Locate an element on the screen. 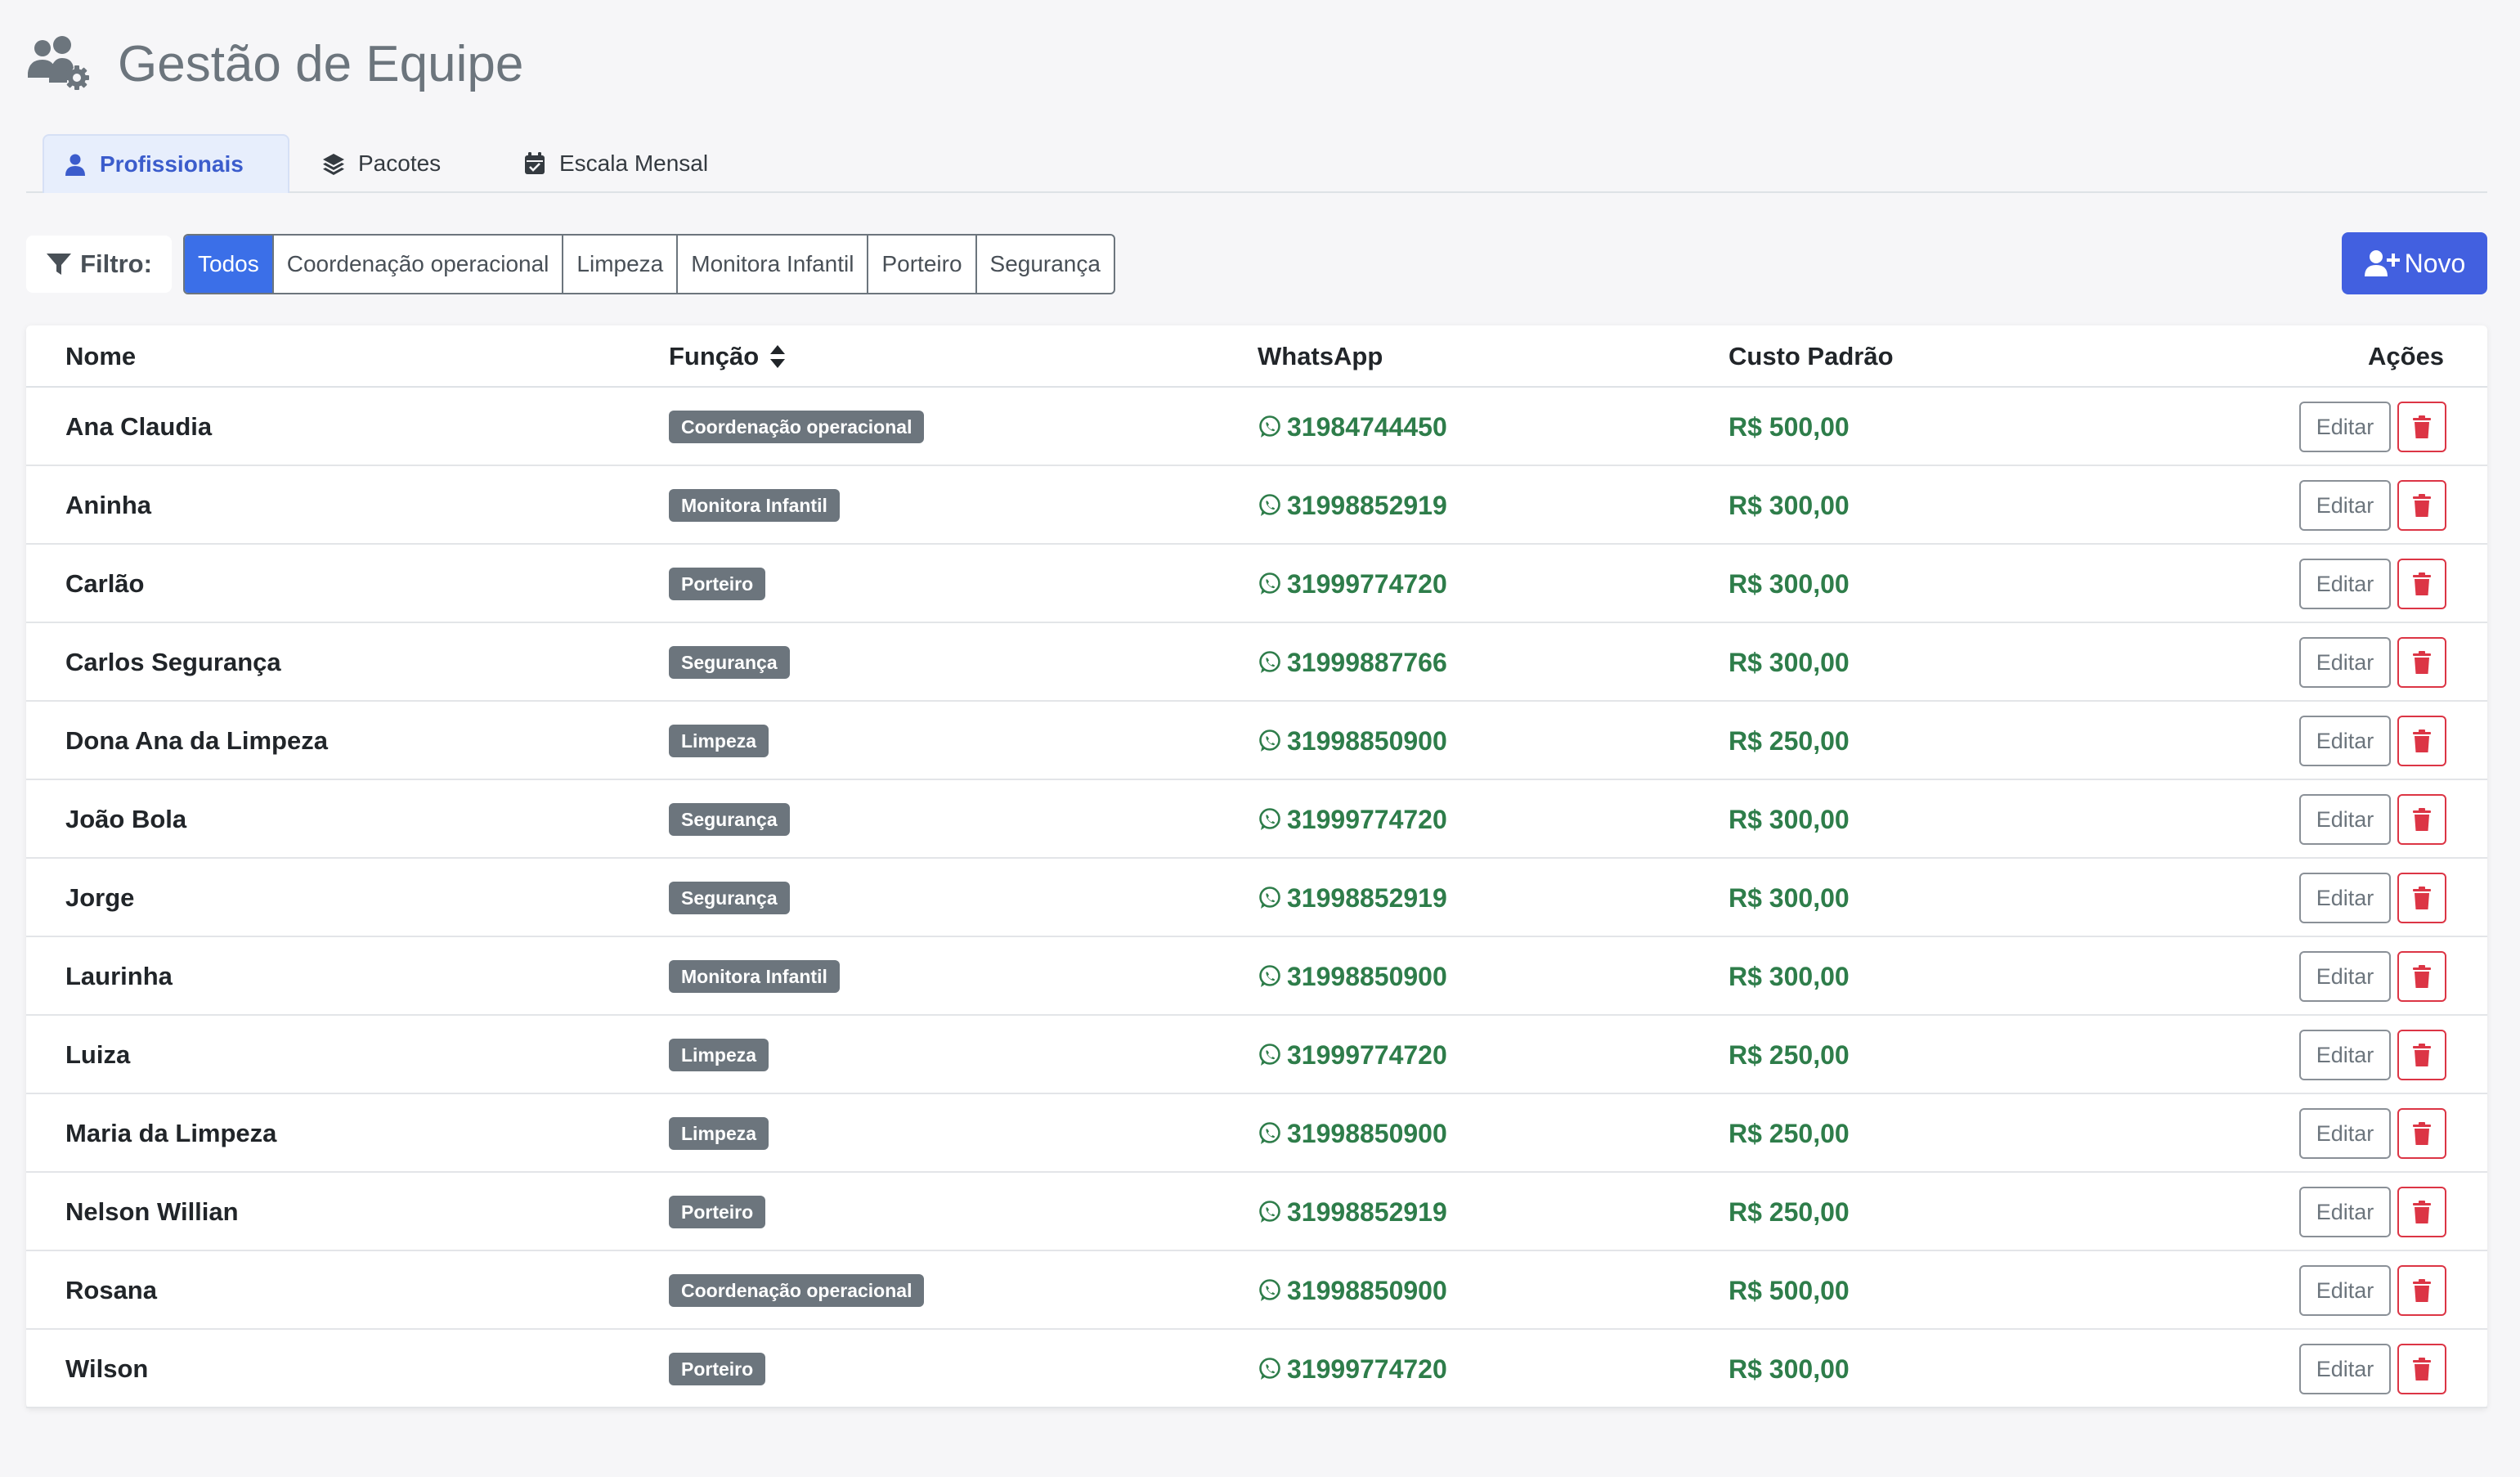  filter-option-monitora-infantil: Monitora Infantil is located at coordinates (773, 264).